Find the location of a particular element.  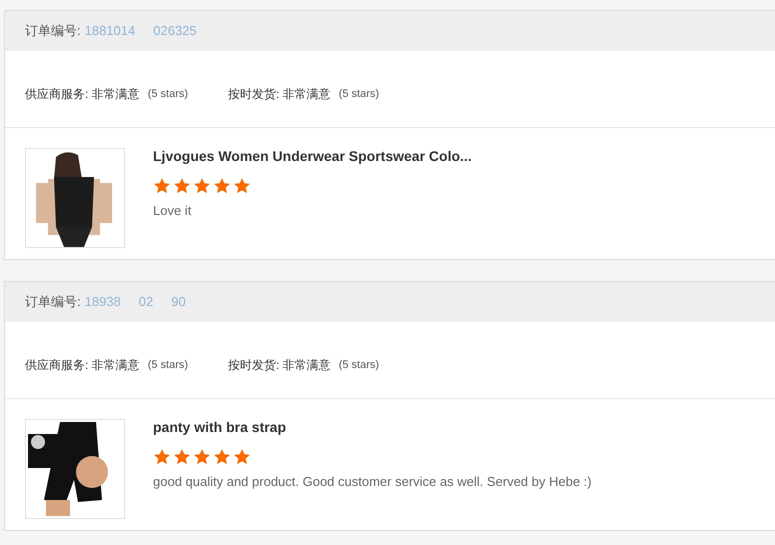

order-number: 1881014 is located at coordinates (110, 31).